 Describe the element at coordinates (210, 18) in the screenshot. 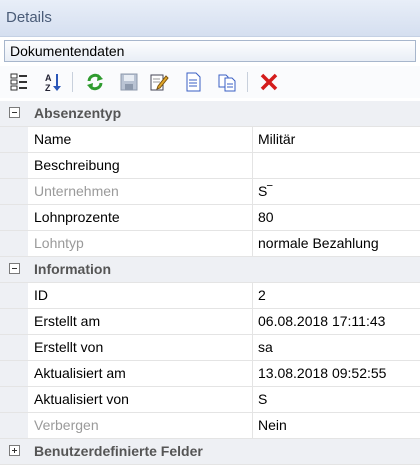

I see `panel-title-bar: Details` at that location.